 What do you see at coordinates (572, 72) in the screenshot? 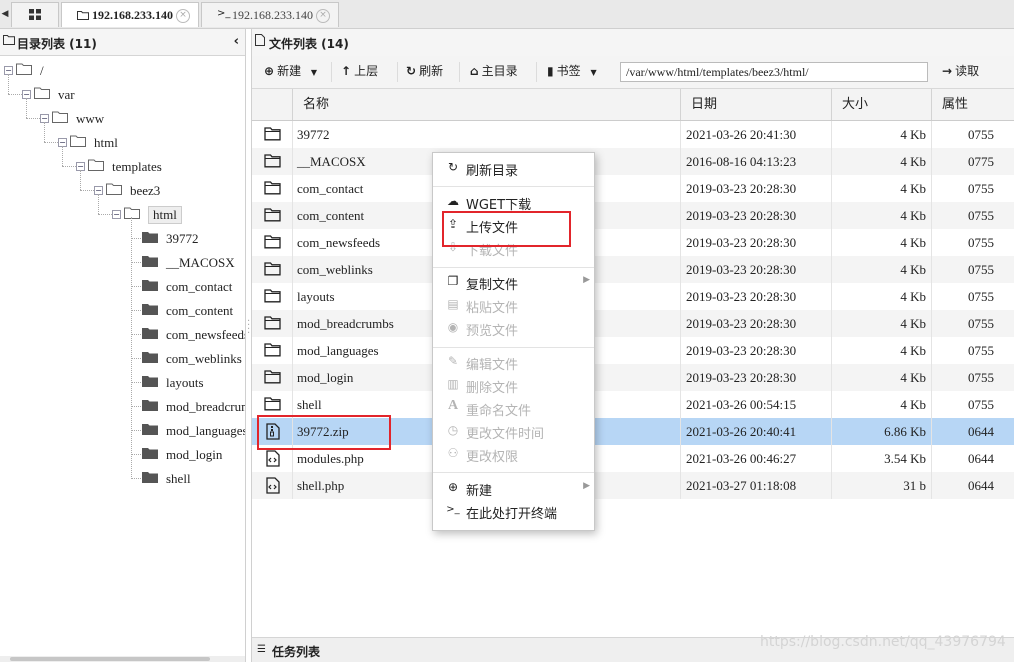
I see `bookmark-button: ▮ 书签 ▼` at bounding box center [572, 72].